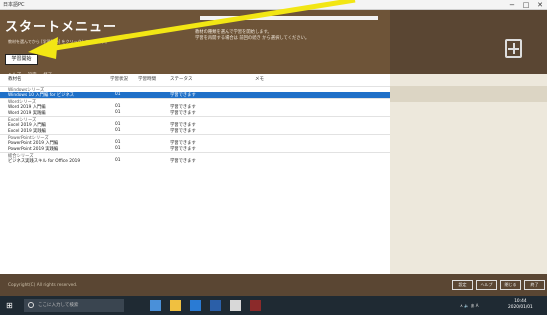  Describe the element at coordinates (273, 305) in the screenshot. I see `taskbar: ⊞ ここに入力して検索 ∧ 🔈 あ A 10:44 2020/01/01` at that location.